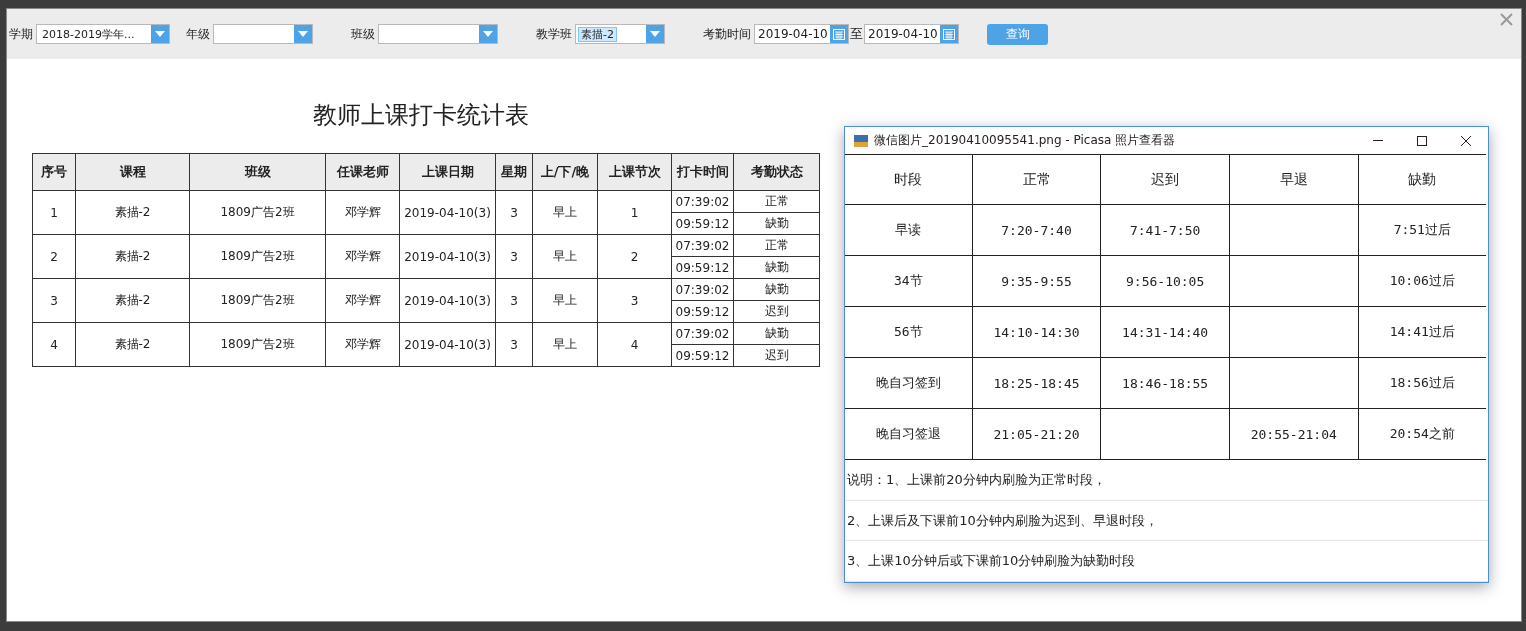 This screenshot has width=1526, height=631. Describe the element at coordinates (1036, 230) in the screenshot. I see `table-cell: 7:20-7:40` at that location.